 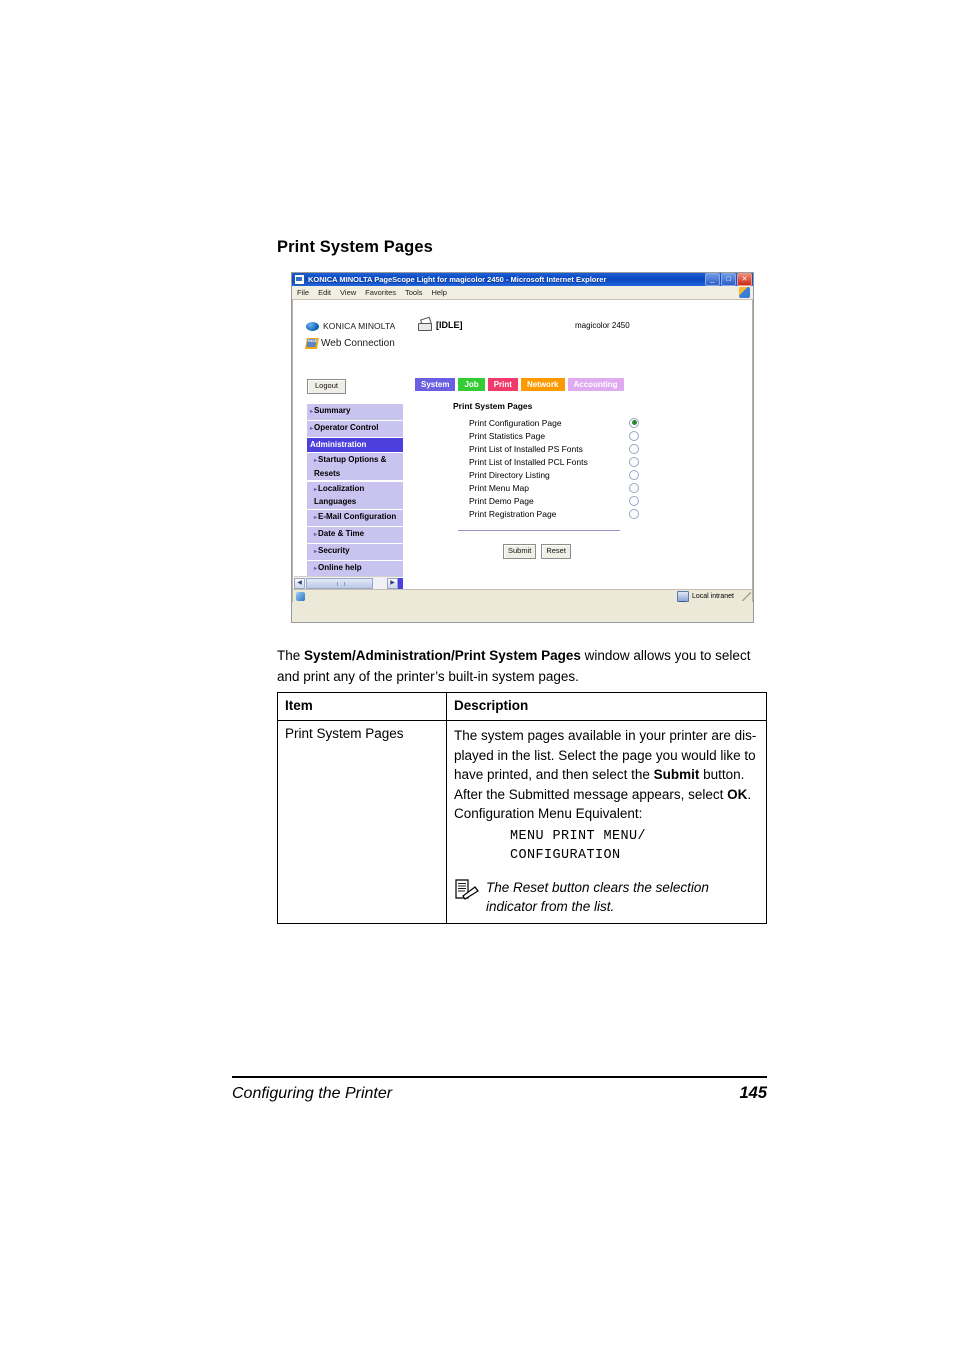 I want to click on pagescope-icon: PAGE, so click(x=312, y=343).